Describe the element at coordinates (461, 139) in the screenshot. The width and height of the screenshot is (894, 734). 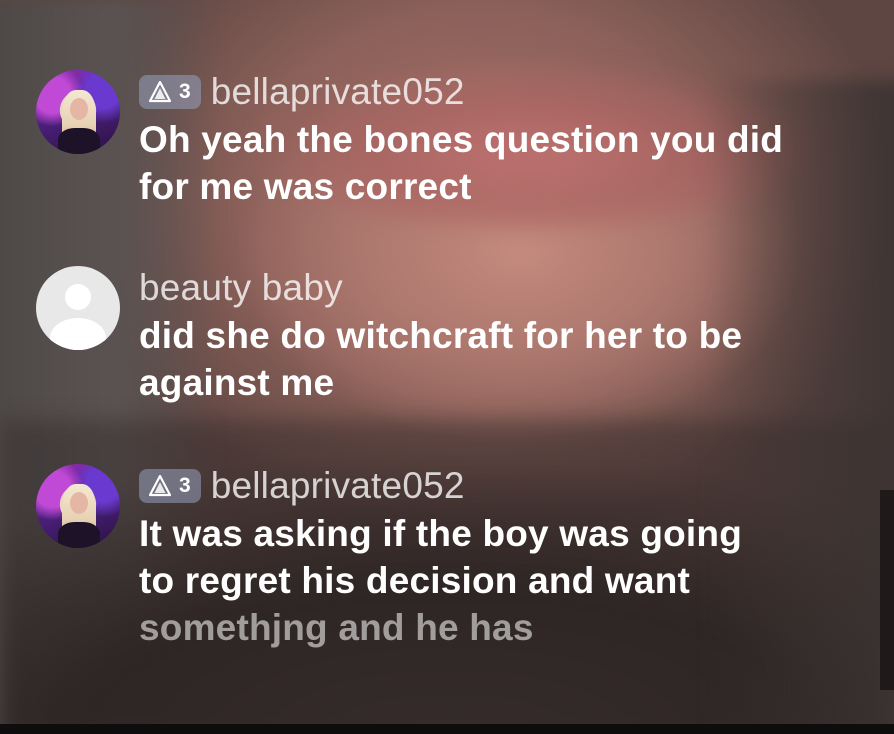
I see `message-line: Oh yeah the bones question you did` at that location.